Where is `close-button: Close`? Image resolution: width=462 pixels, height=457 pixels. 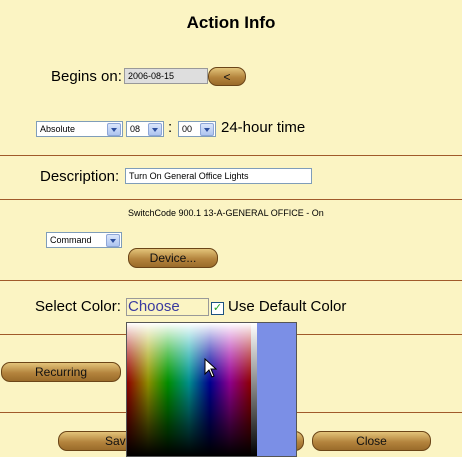
close-button: Close is located at coordinates (371, 441).